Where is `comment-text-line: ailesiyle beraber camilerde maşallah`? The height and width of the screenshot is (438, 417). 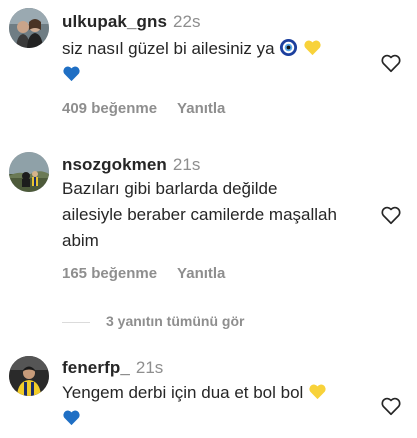
comment-text-line: ailesiyle beraber camilerde maşallah is located at coordinates (199, 214).